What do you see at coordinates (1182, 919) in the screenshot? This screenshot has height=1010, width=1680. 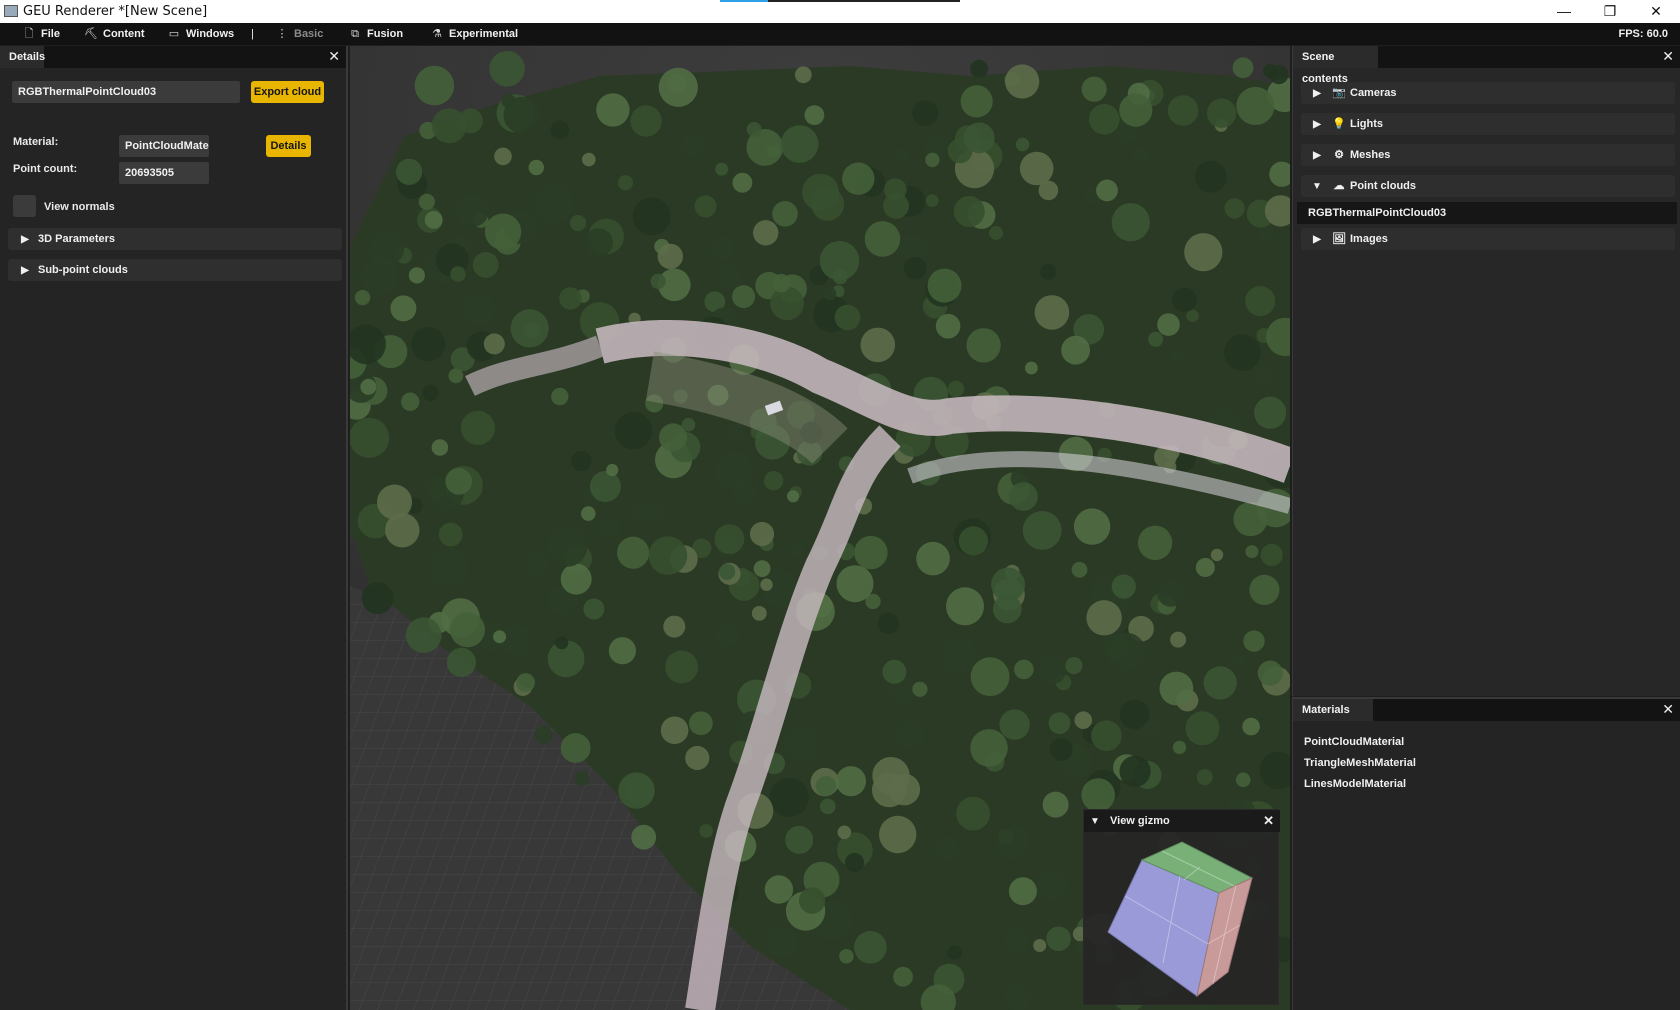 I see `orientation-cube` at bounding box center [1182, 919].